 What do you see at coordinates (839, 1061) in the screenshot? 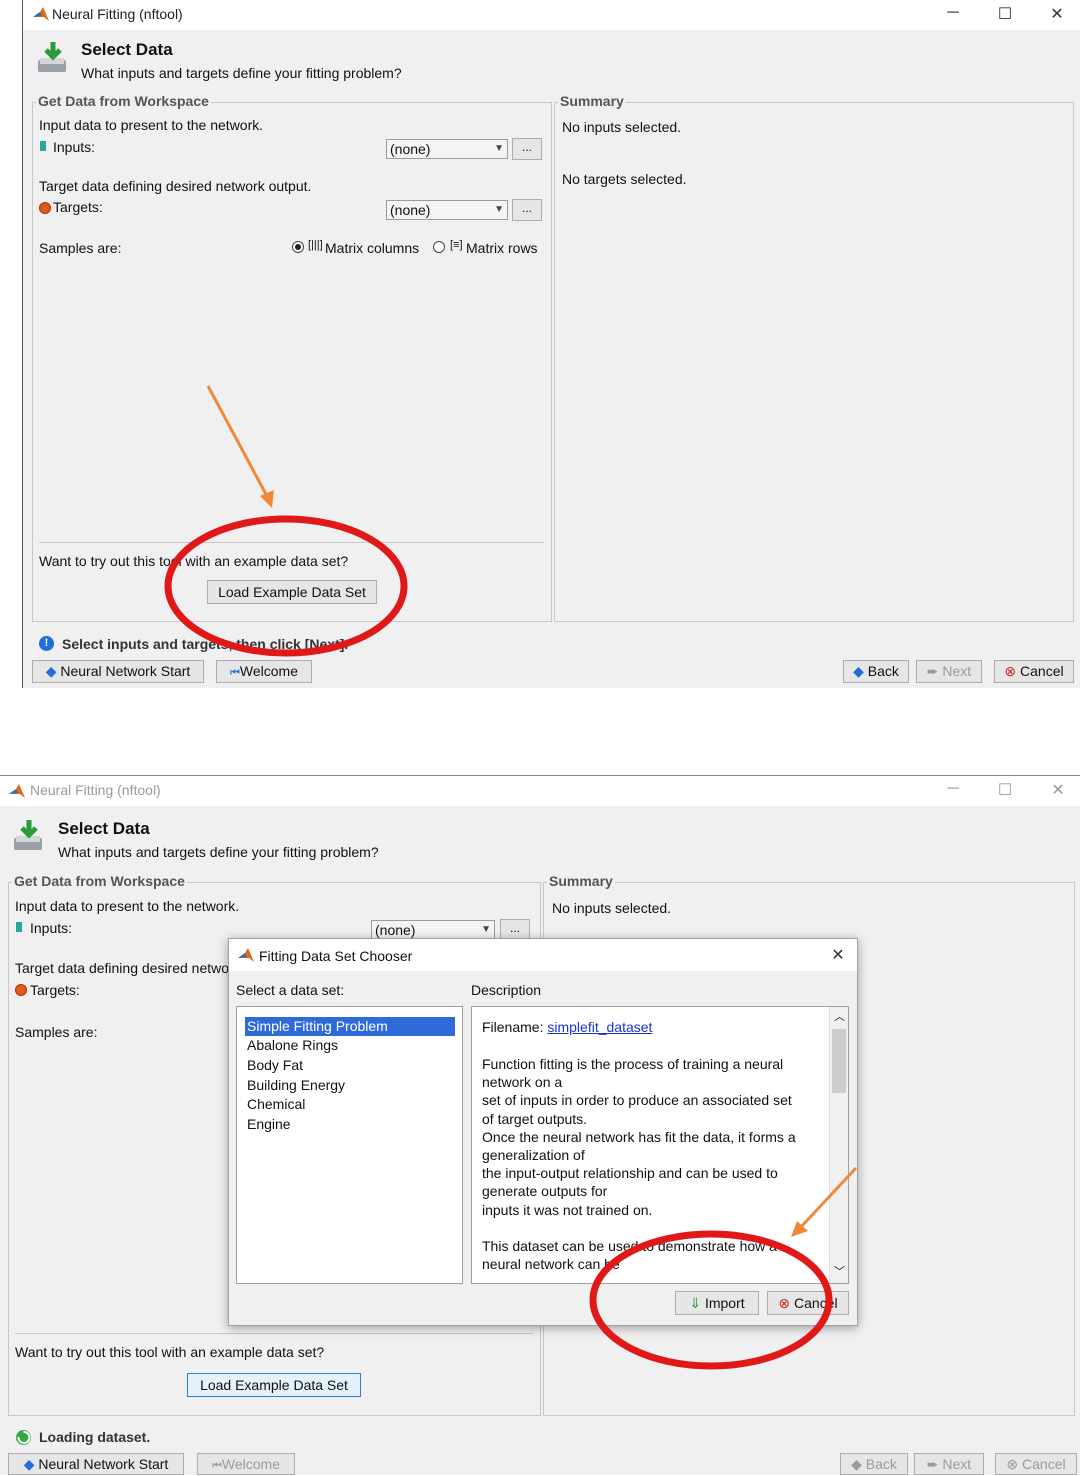
I see `scrollbar-thumb` at bounding box center [839, 1061].